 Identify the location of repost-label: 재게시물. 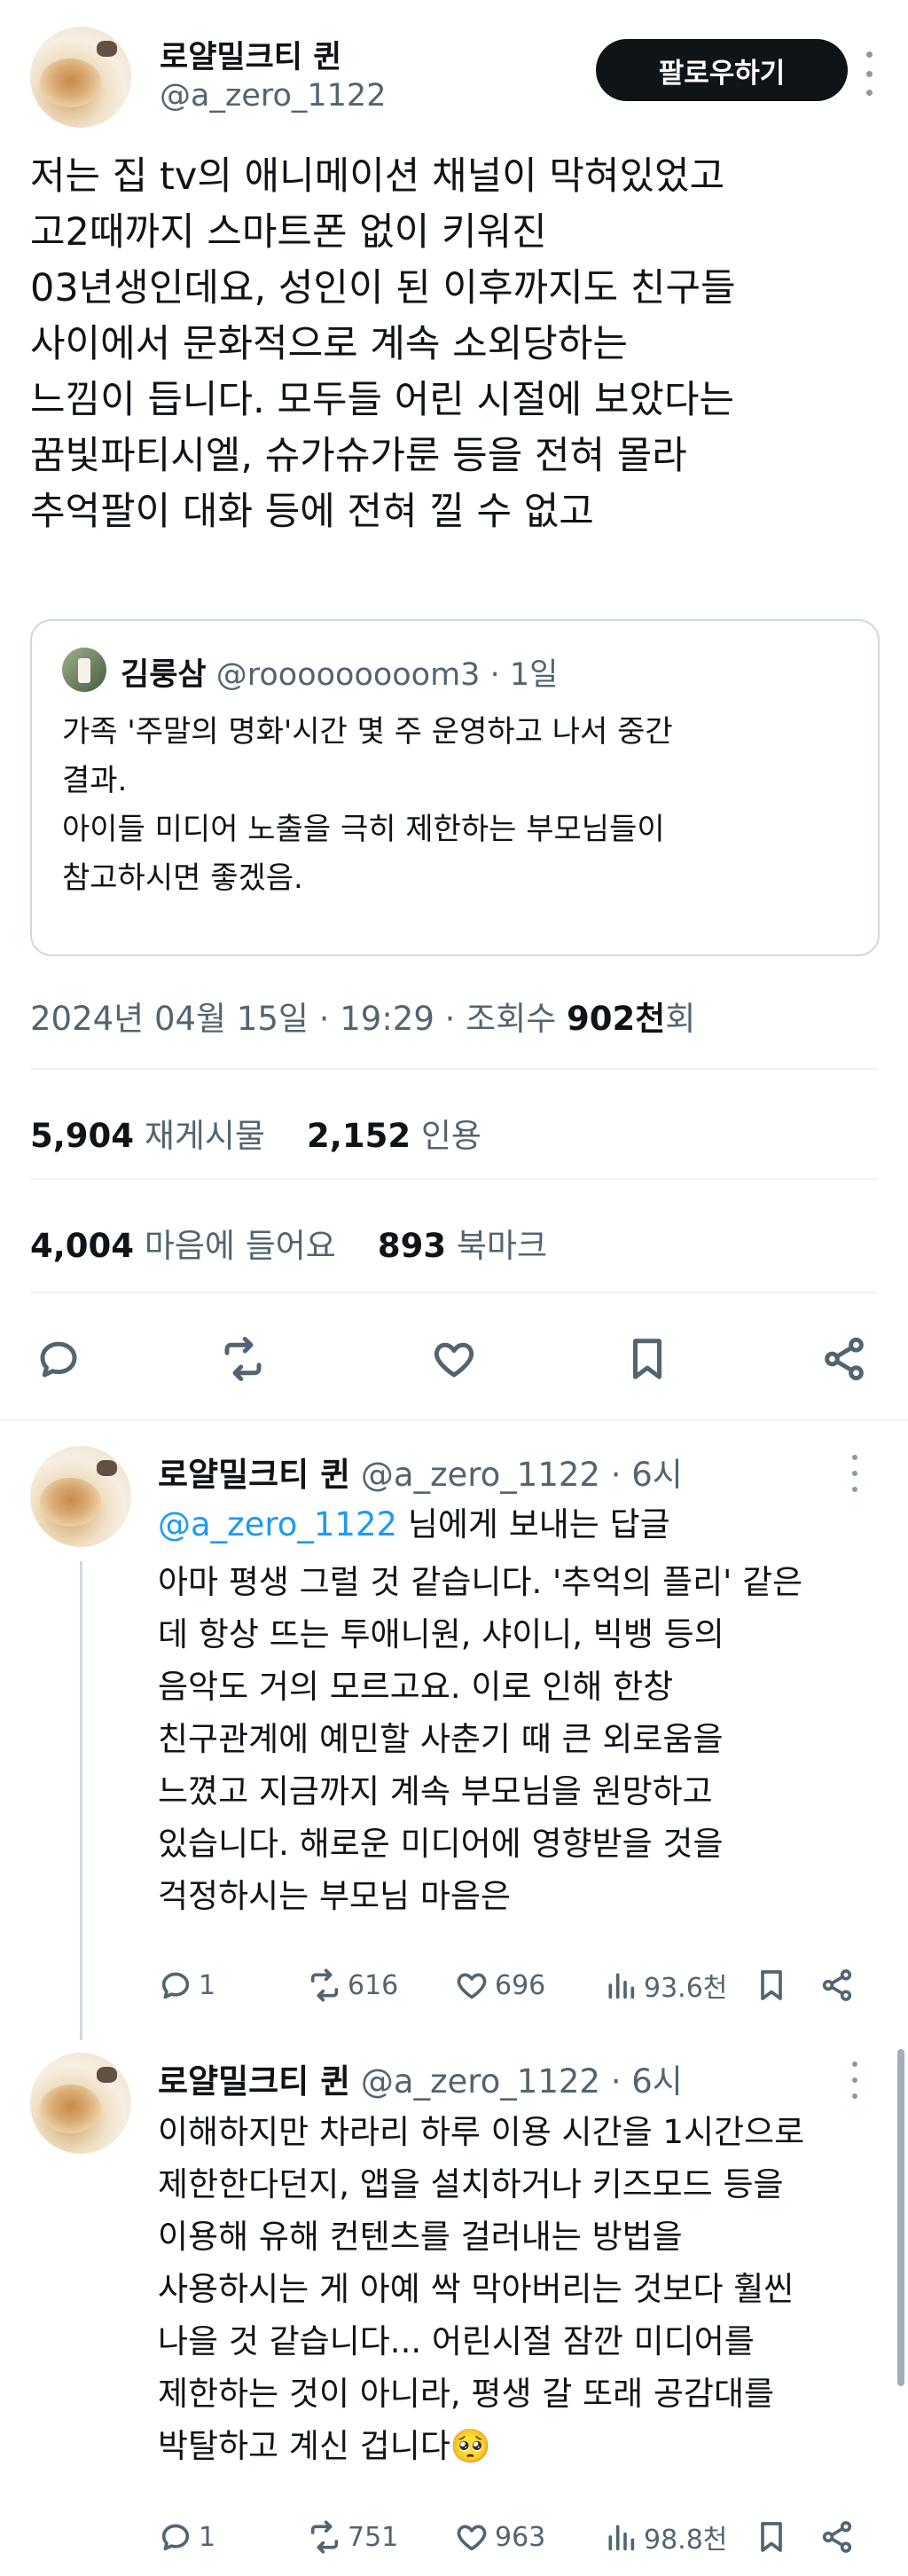
(205, 1136).